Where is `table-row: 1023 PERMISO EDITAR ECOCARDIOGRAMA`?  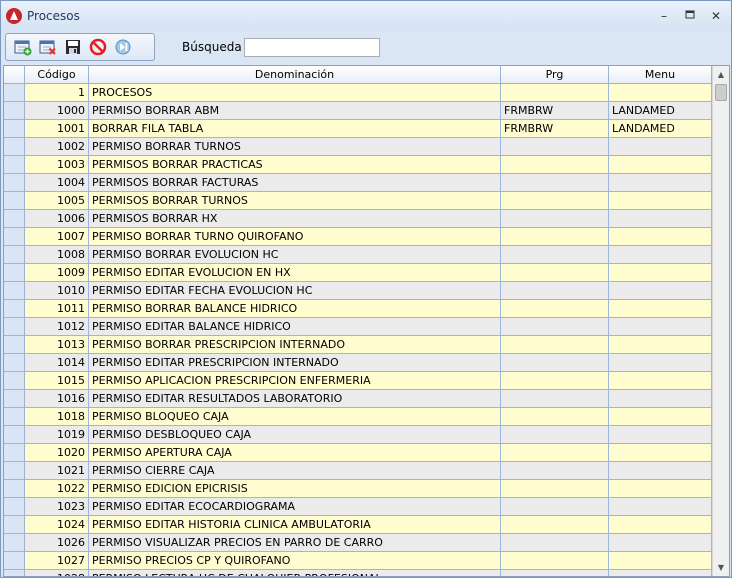 table-row: 1023 PERMISO EDITAR ECOCARDIOGRAMA is located at coordinates (358, 507).